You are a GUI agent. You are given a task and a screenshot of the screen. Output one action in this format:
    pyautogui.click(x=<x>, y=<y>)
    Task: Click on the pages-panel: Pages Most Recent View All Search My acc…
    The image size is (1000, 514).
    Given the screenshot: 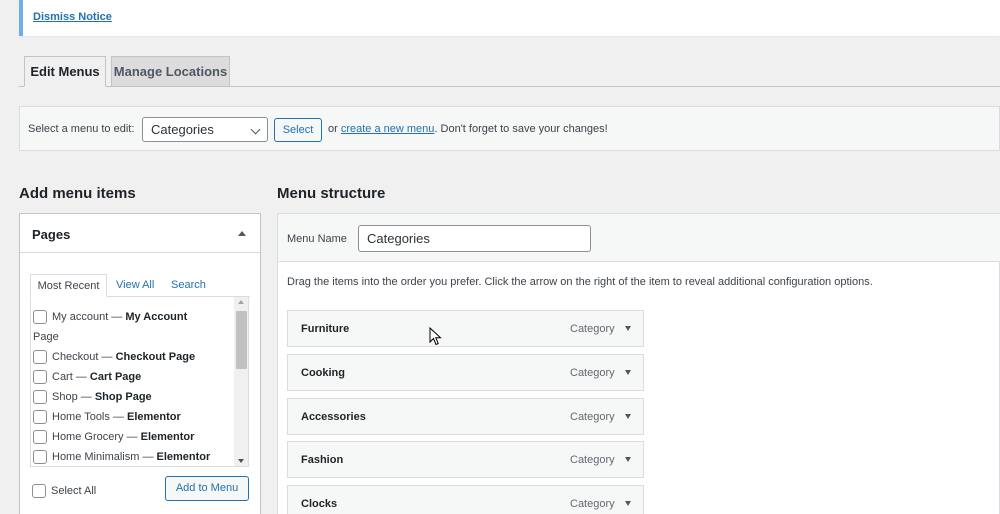 What is the action you would take?
    pyautogui.click(x=140, y=363)
    